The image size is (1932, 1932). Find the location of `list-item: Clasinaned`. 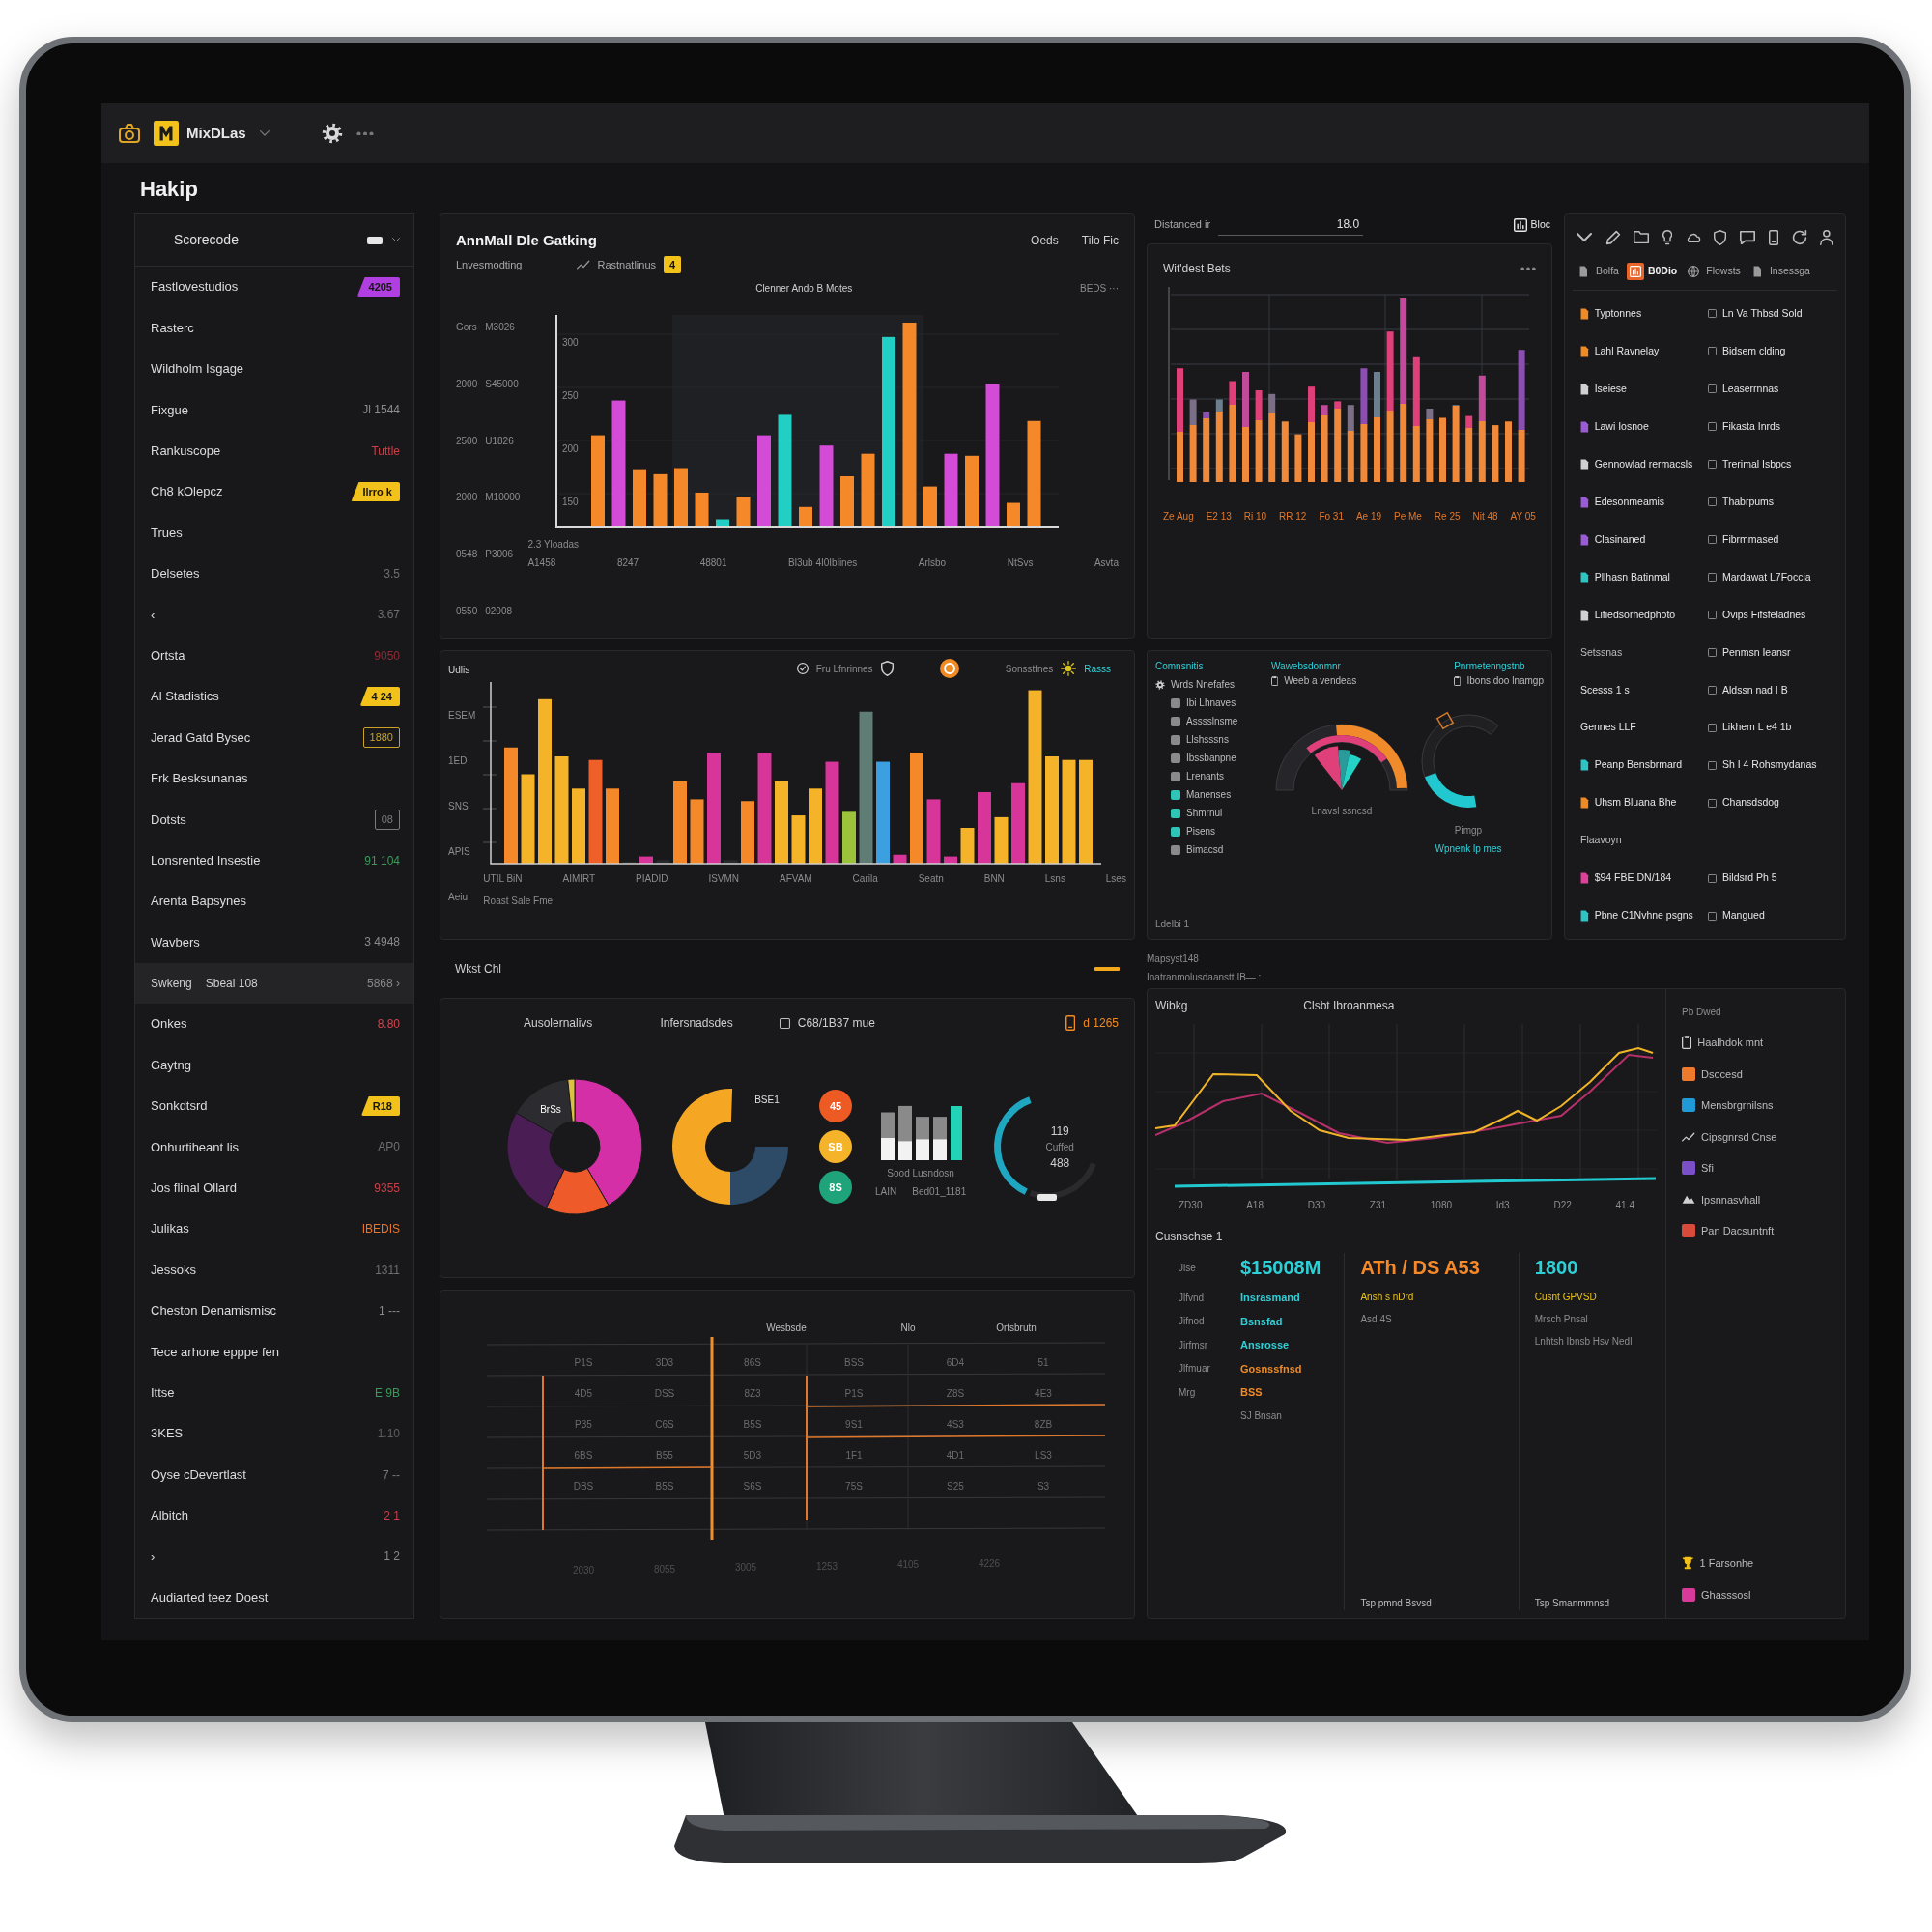

list-item: Clasinaned is located at coordinates (1620, 539).